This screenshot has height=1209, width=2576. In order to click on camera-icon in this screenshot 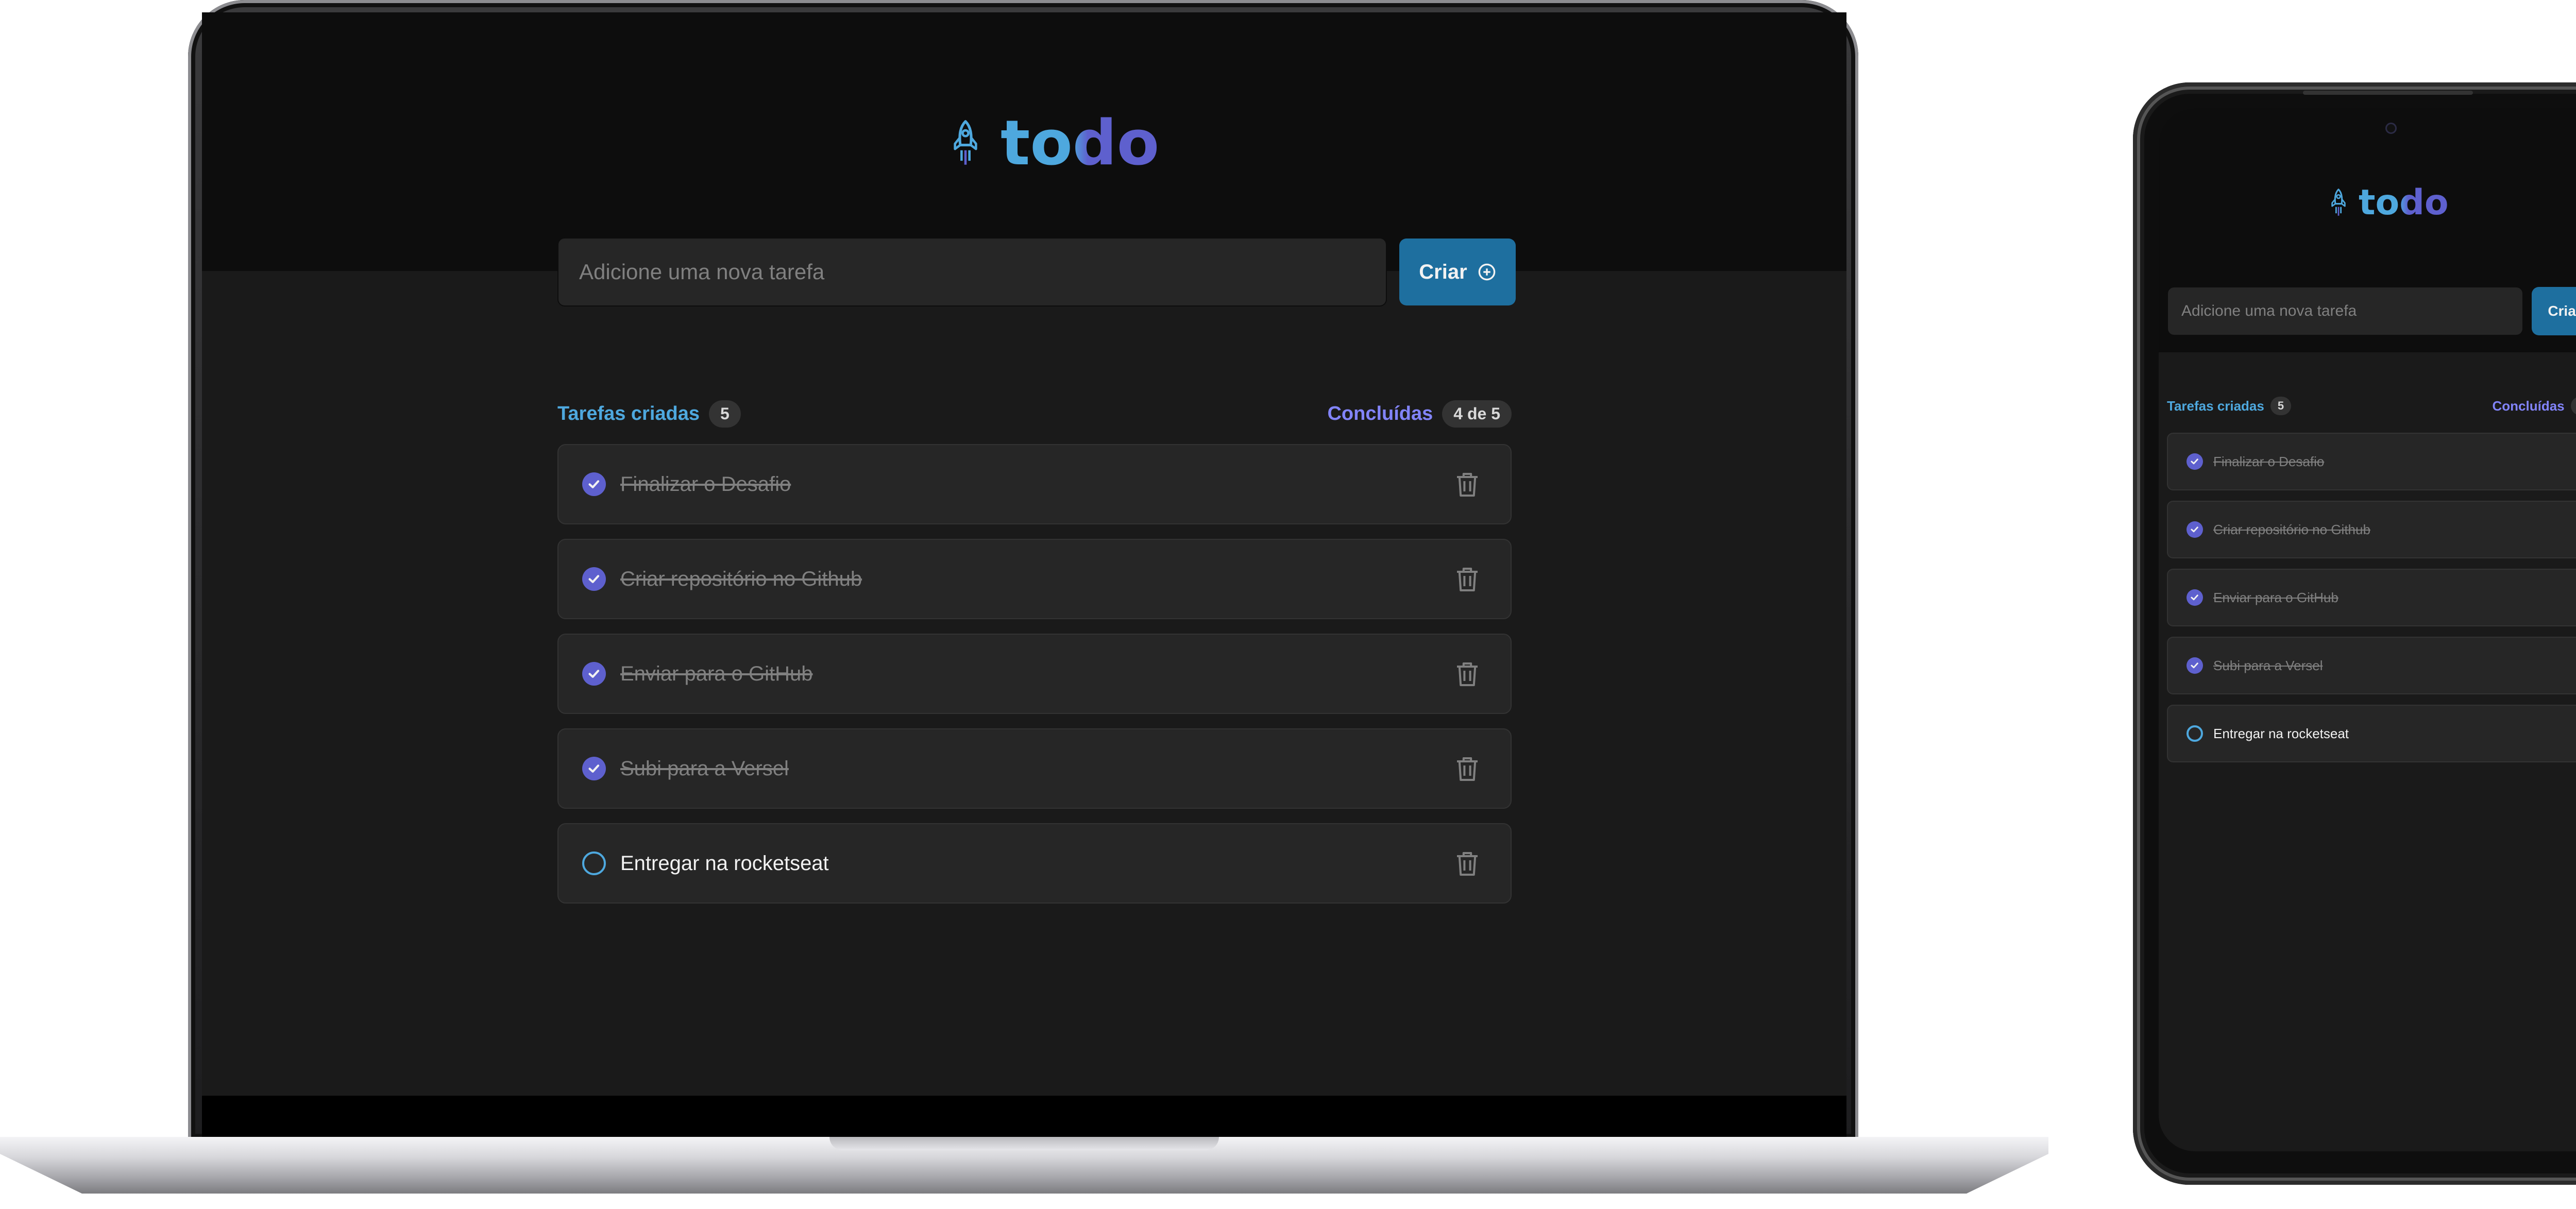, I will do `click(2391, 128)`.